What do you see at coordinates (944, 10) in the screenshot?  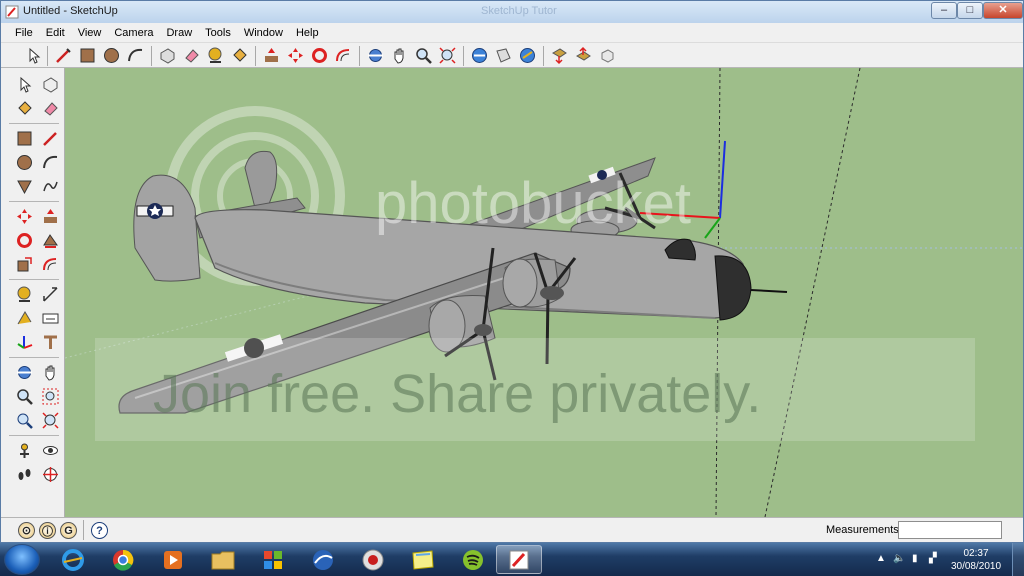 I see `minimize-button: ‒` at bounding box center [944, 10].